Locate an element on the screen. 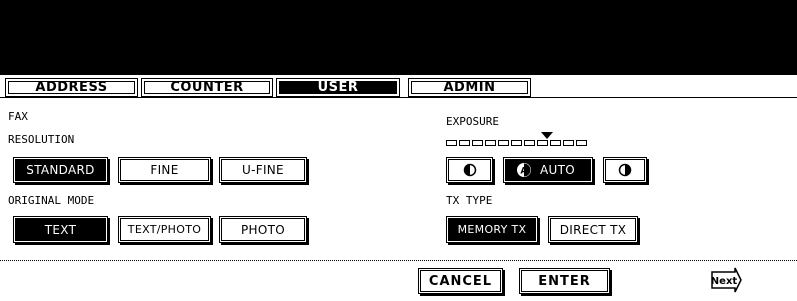 Image resolution: width=797 pixels, height=301 pixels. exposure-level-scale is located at coordinates (516, 143).